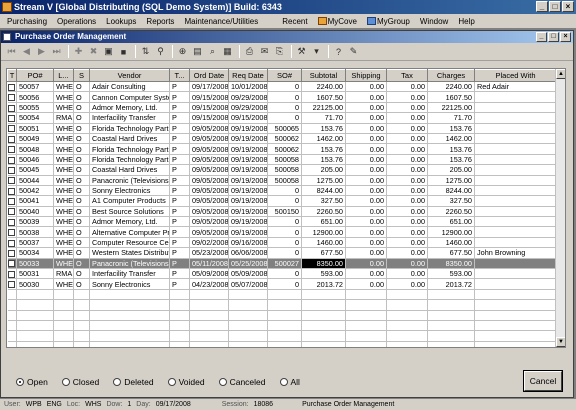 The image size is (576, 410). What do you see at coordinates (338, 51) in the screenshot?
I see `help-icon: ?` at bounding box center [338, 51].